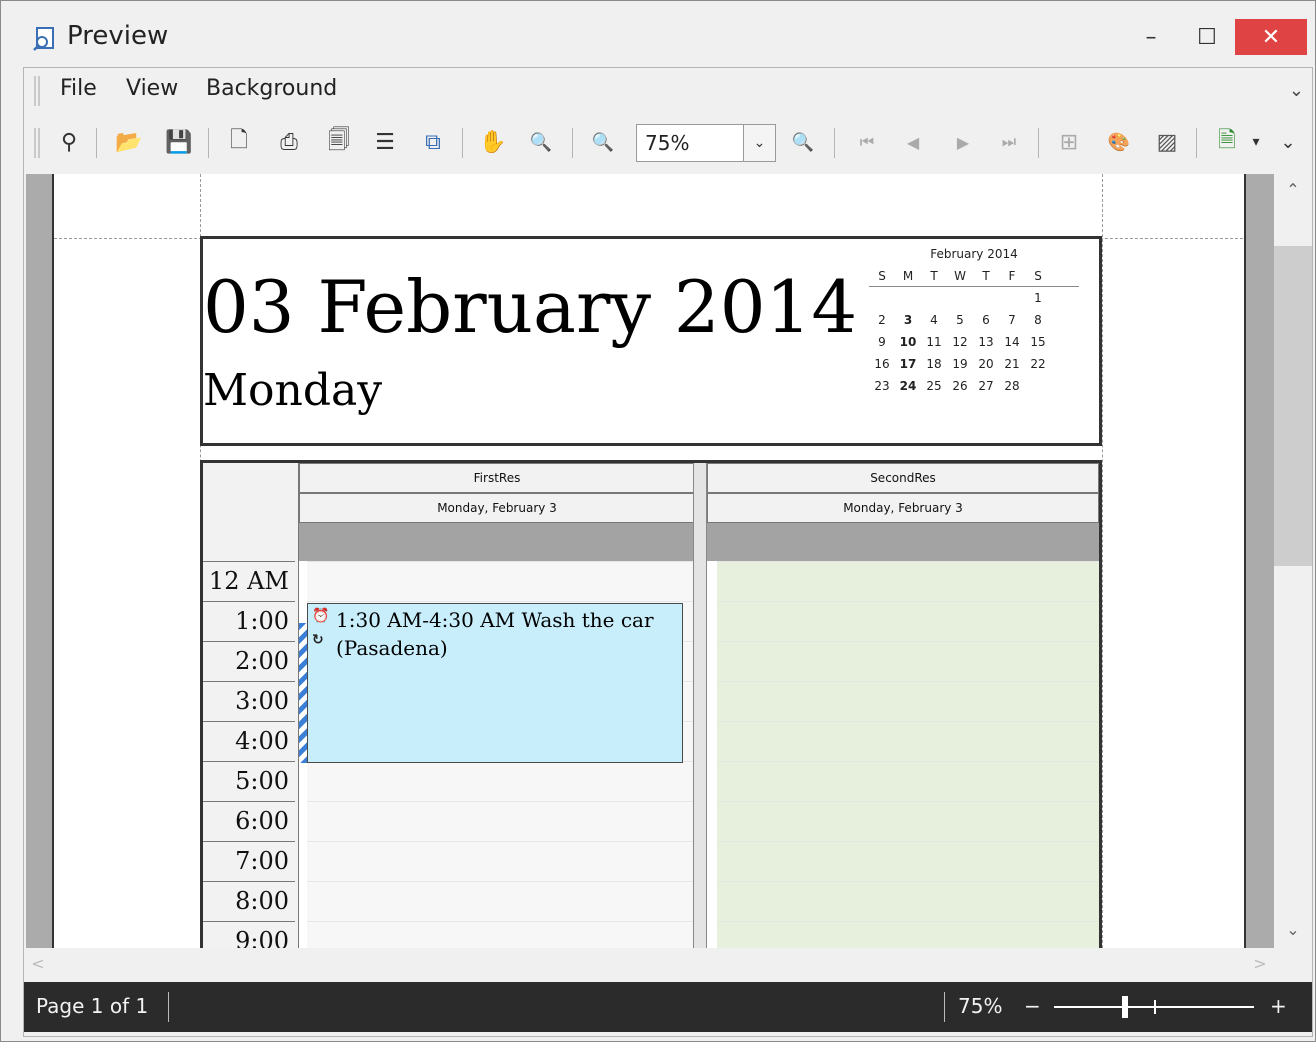  Describe the element at coordinates (1256, 142) in the screenshot. I see `export-dropdown-icon: ▾` at that location.